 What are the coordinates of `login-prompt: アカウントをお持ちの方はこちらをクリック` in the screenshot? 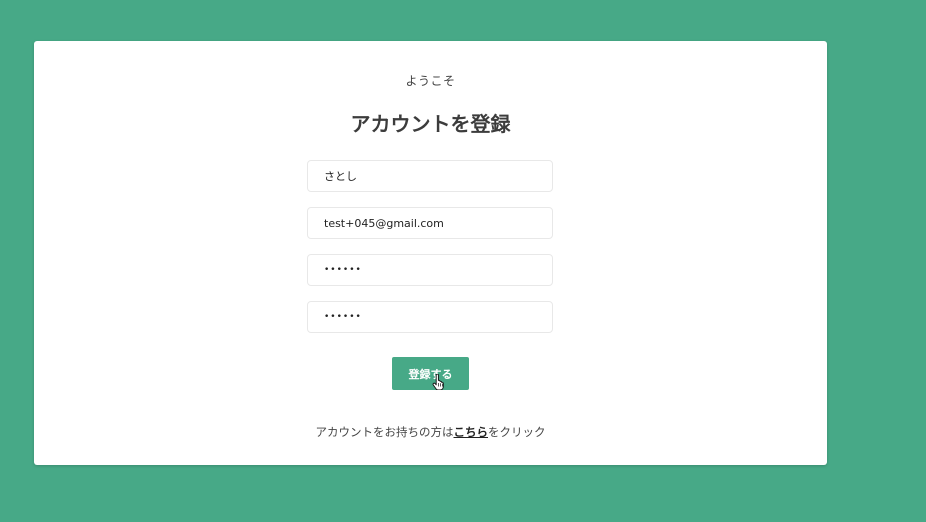 It's located at (430, 432).